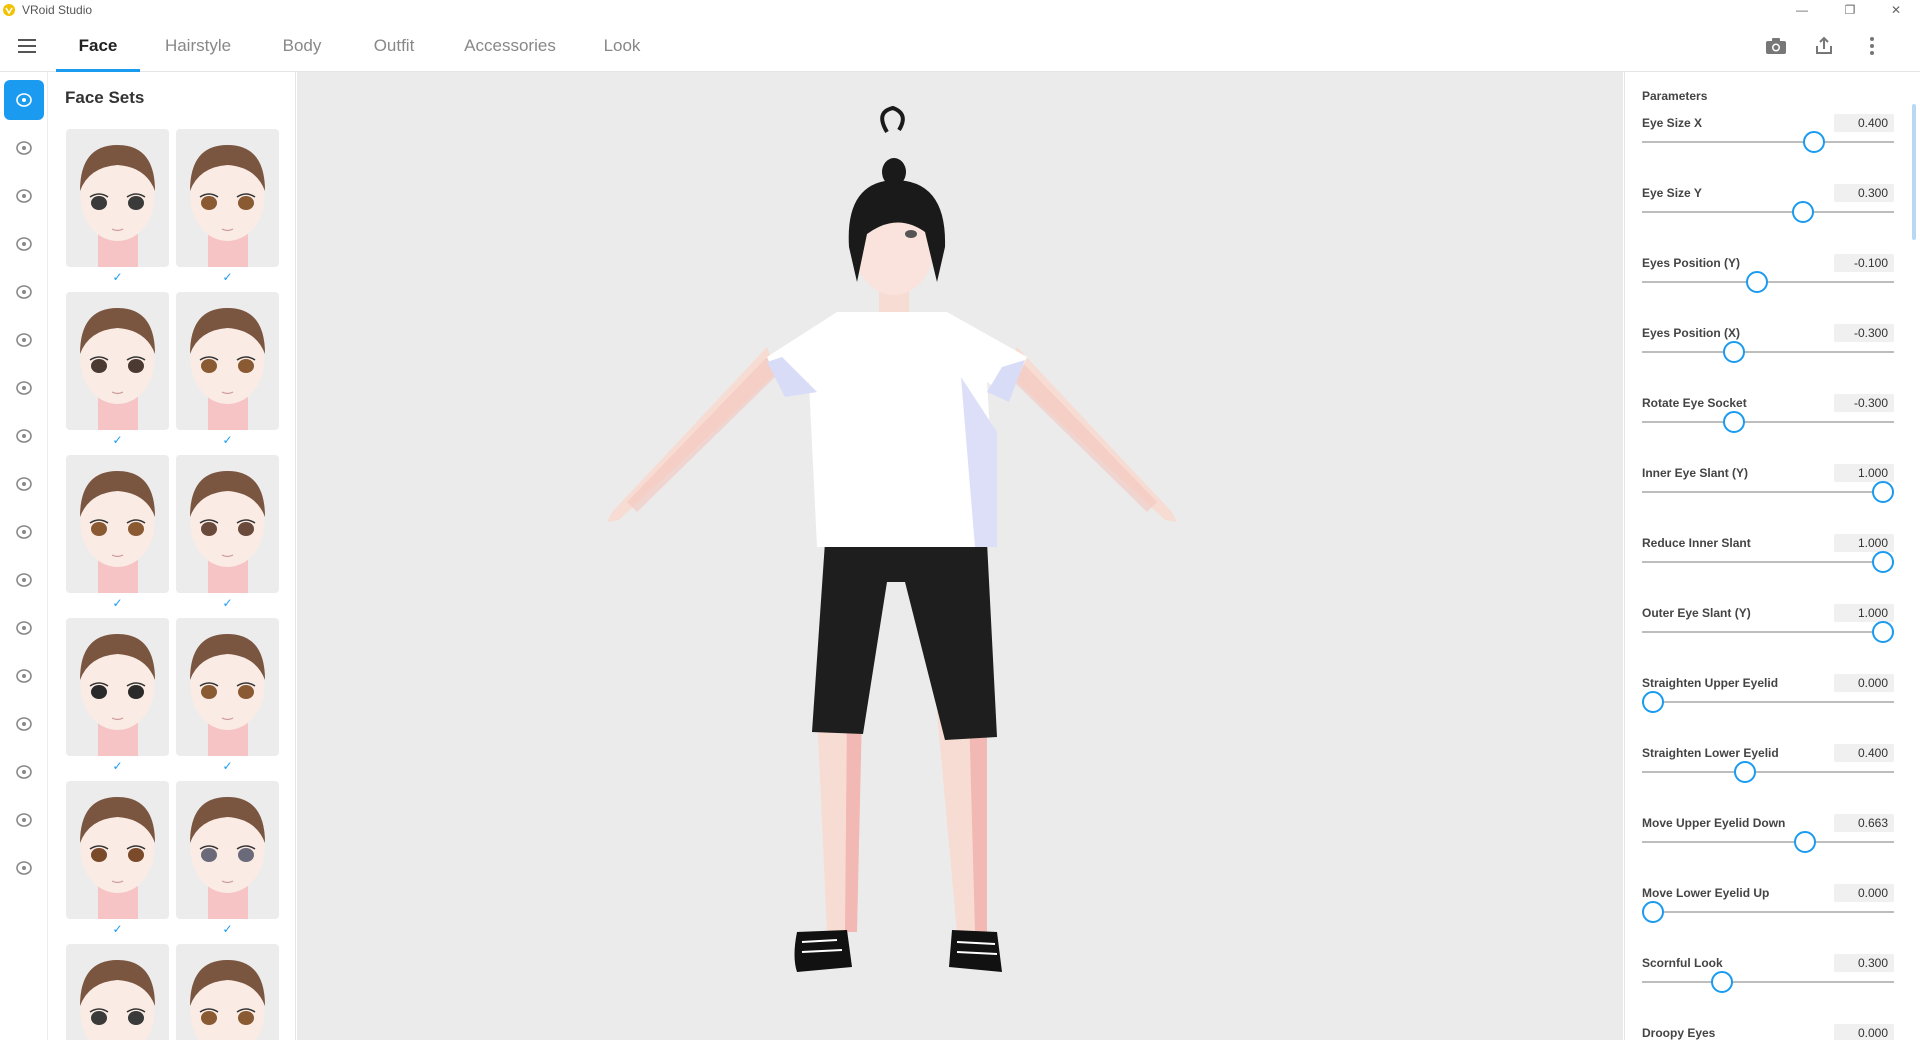 The height and width of the screenshot is (1045, 1920). I want to click on rail-item-emoji, so click(24, 868).